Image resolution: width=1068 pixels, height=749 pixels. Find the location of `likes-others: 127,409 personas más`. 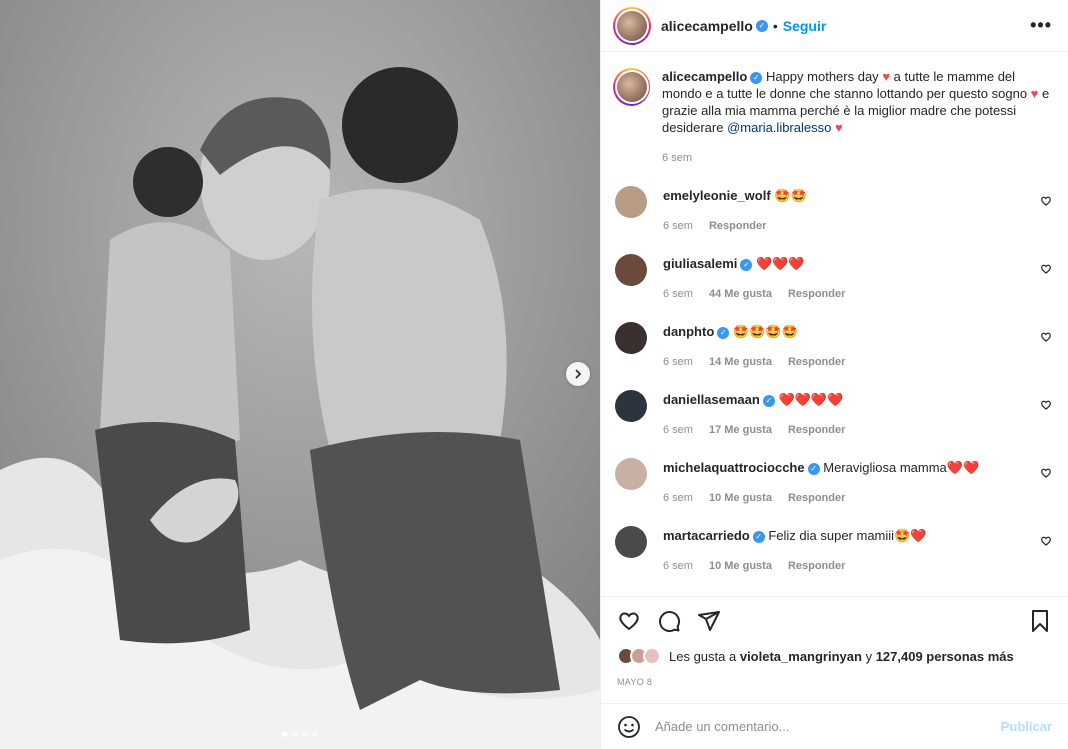

likes-others: 127,409 personas más is located at coordinates (945, 656).